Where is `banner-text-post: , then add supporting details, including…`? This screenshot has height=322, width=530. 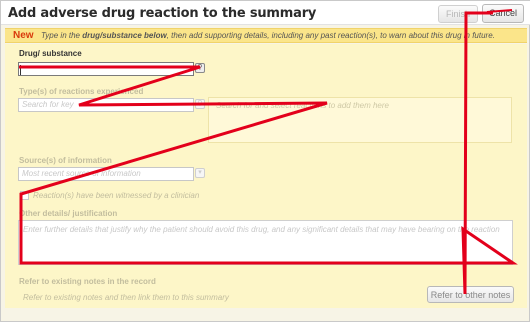
banner-text-post: , then add supporting details, including… is located at coordinates (330, 35).